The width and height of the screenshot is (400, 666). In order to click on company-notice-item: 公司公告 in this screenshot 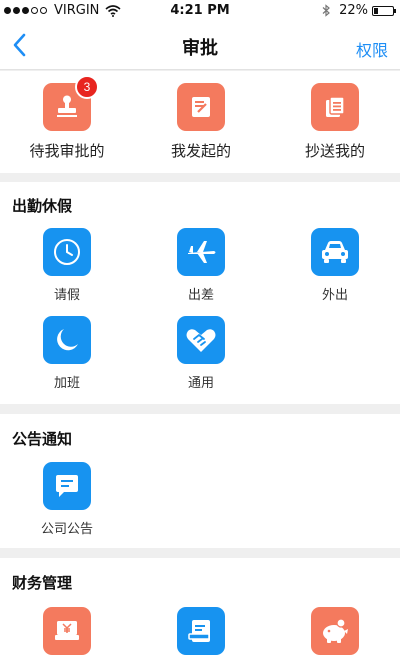, I will do `click(67, 499)`.